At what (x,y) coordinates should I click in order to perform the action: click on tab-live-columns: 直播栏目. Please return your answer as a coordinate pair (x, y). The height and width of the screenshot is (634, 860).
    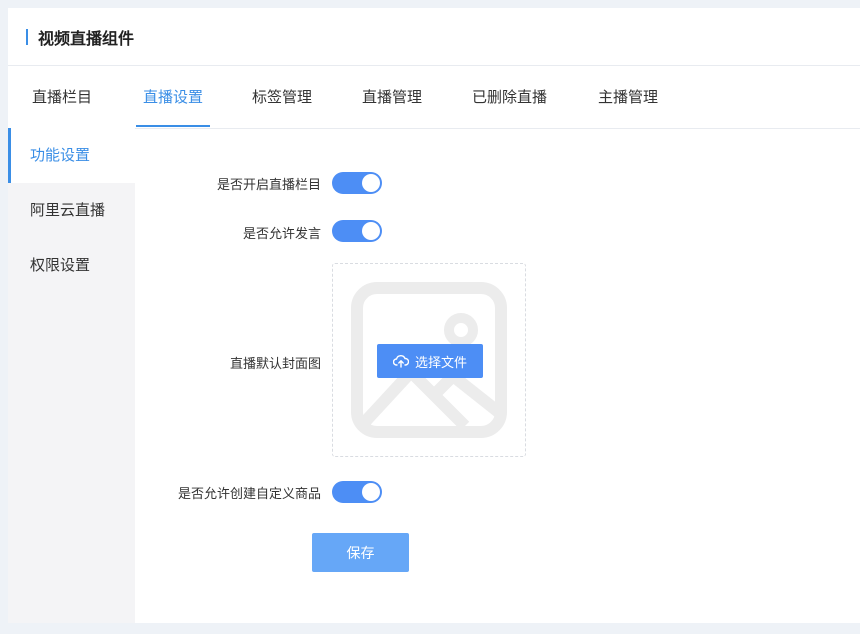
    Looking at the image, I should click on (62, 97).